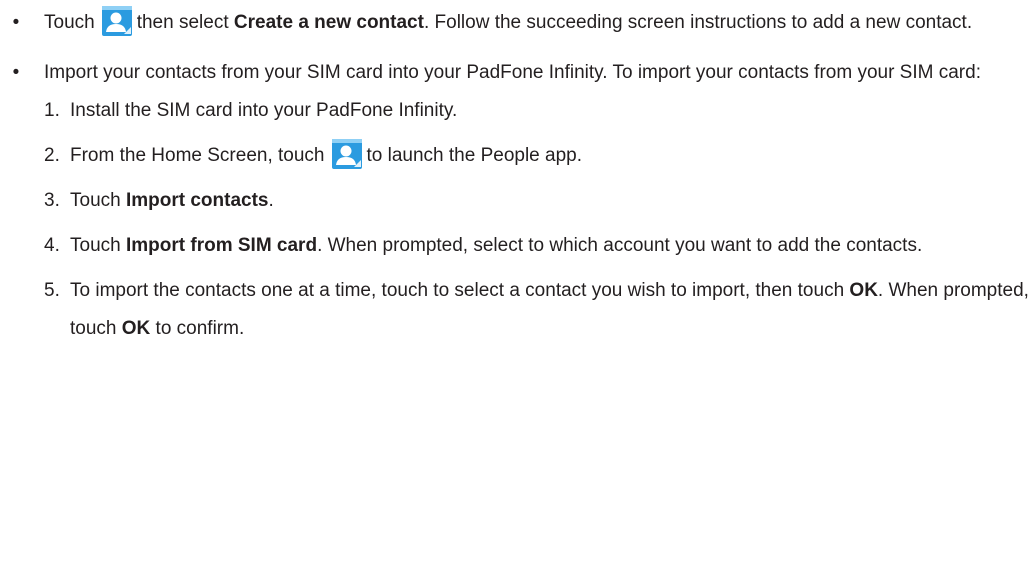 Image resolution: width=1033 pixels, height=577 pixels. Describe the element at coordinates (221, 245) in the screenshot. I see `import-from-sim-label: Import from SIM card` at that location.